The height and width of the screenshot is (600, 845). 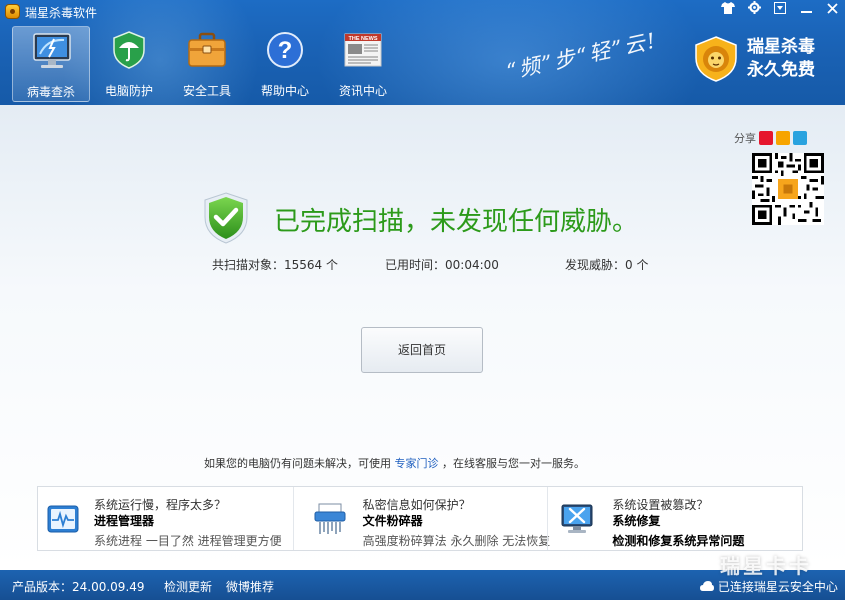 I want to click on card-shredder-question: 私密信息如何保护？, so click(x=416, y=505).